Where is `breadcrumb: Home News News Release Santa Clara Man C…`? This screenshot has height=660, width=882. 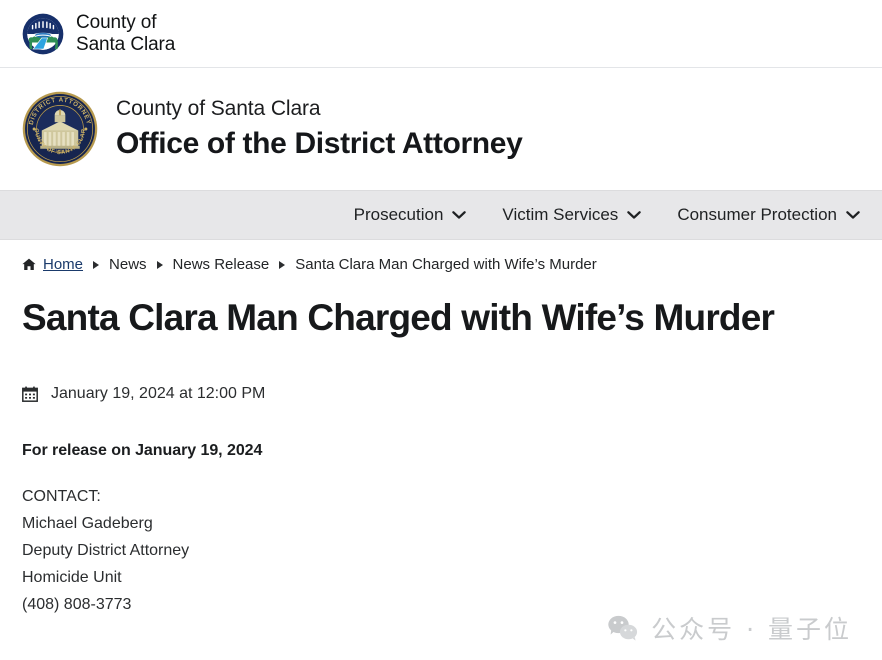
breadcrumb: Home News News Release Santa Clara Man C… is located at coordinates (441, 256).